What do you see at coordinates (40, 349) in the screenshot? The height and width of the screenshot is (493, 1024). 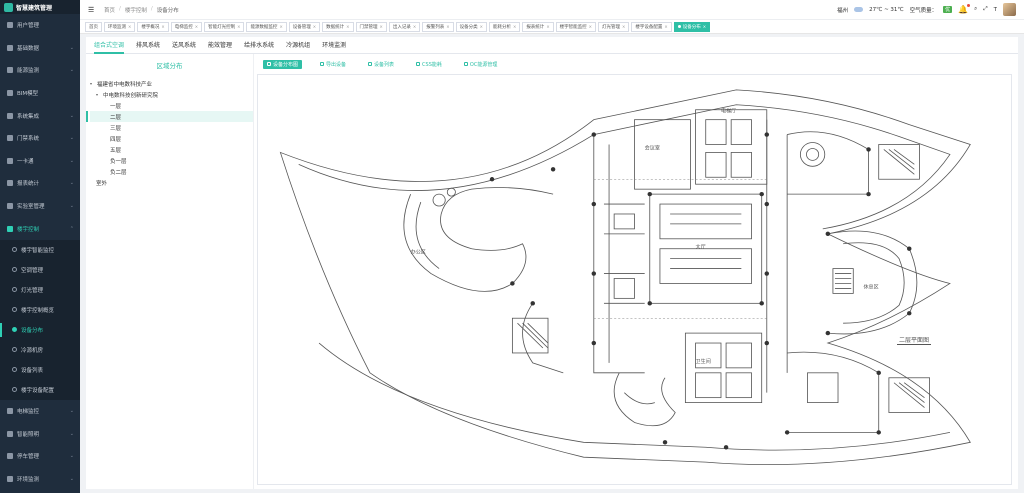 I see `sidebar-subitem-5: 冷源机房` at bounding box center [40, 349].